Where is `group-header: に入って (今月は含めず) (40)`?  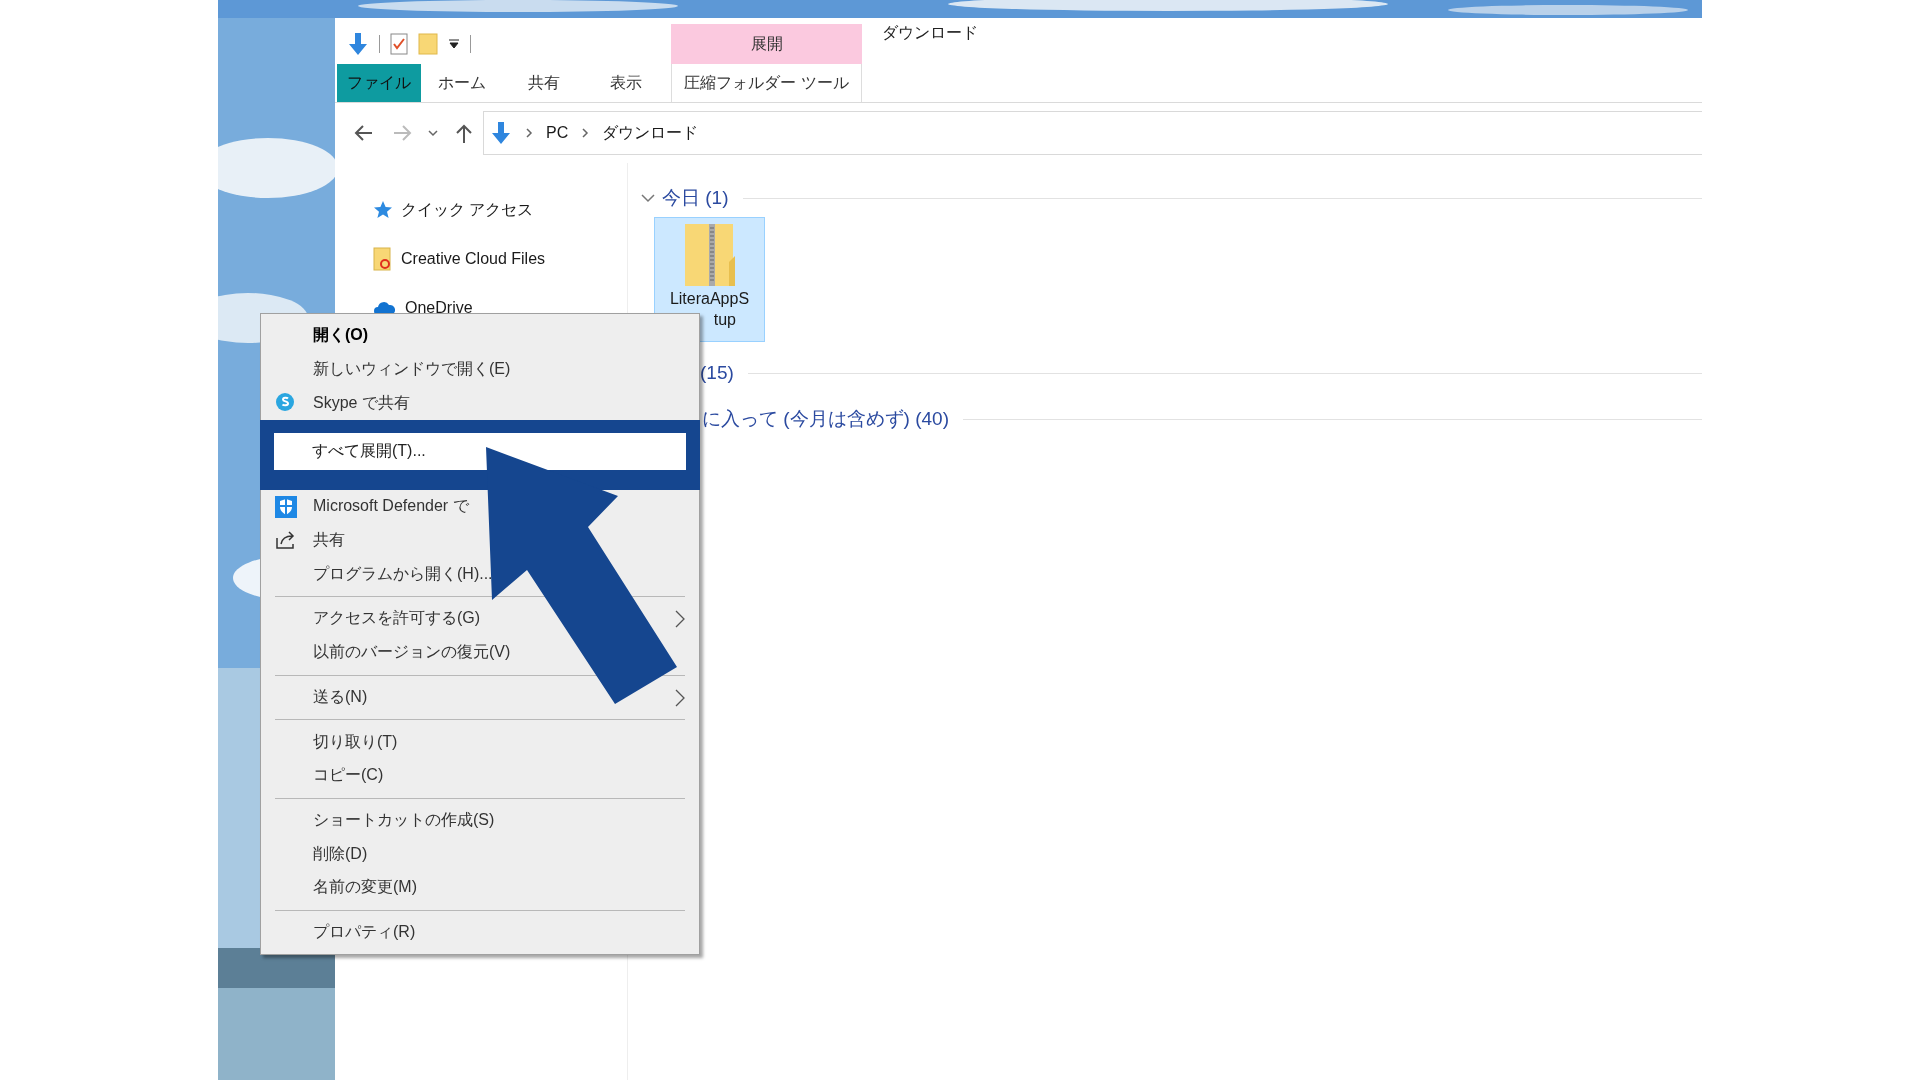 group-header: に入って (今月は含めず) (40) is located at coordinates (825, 419).